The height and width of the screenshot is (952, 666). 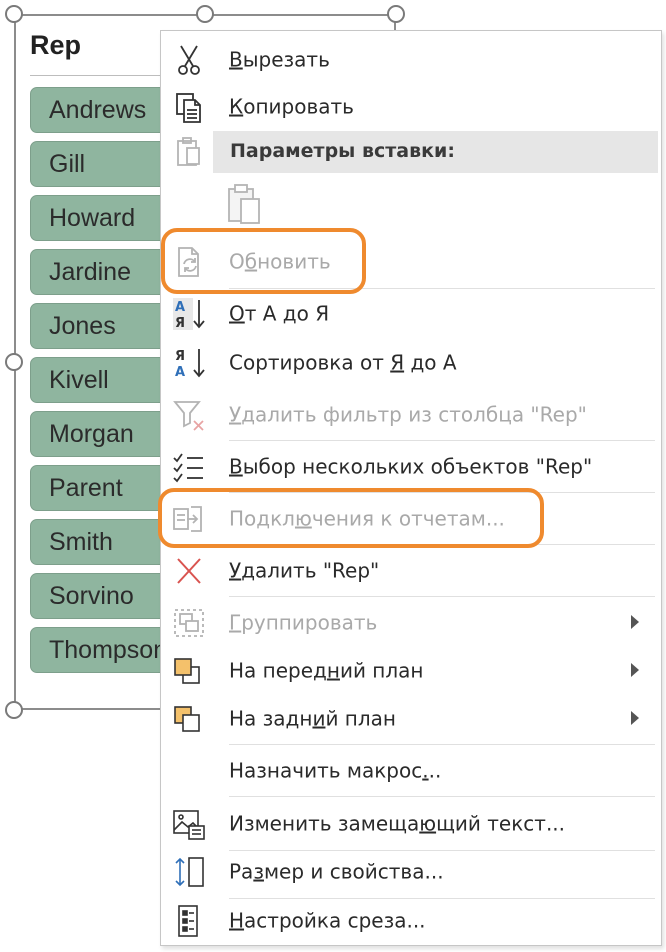 I want to click on size-properties-icon, so click(x=189, y=872).